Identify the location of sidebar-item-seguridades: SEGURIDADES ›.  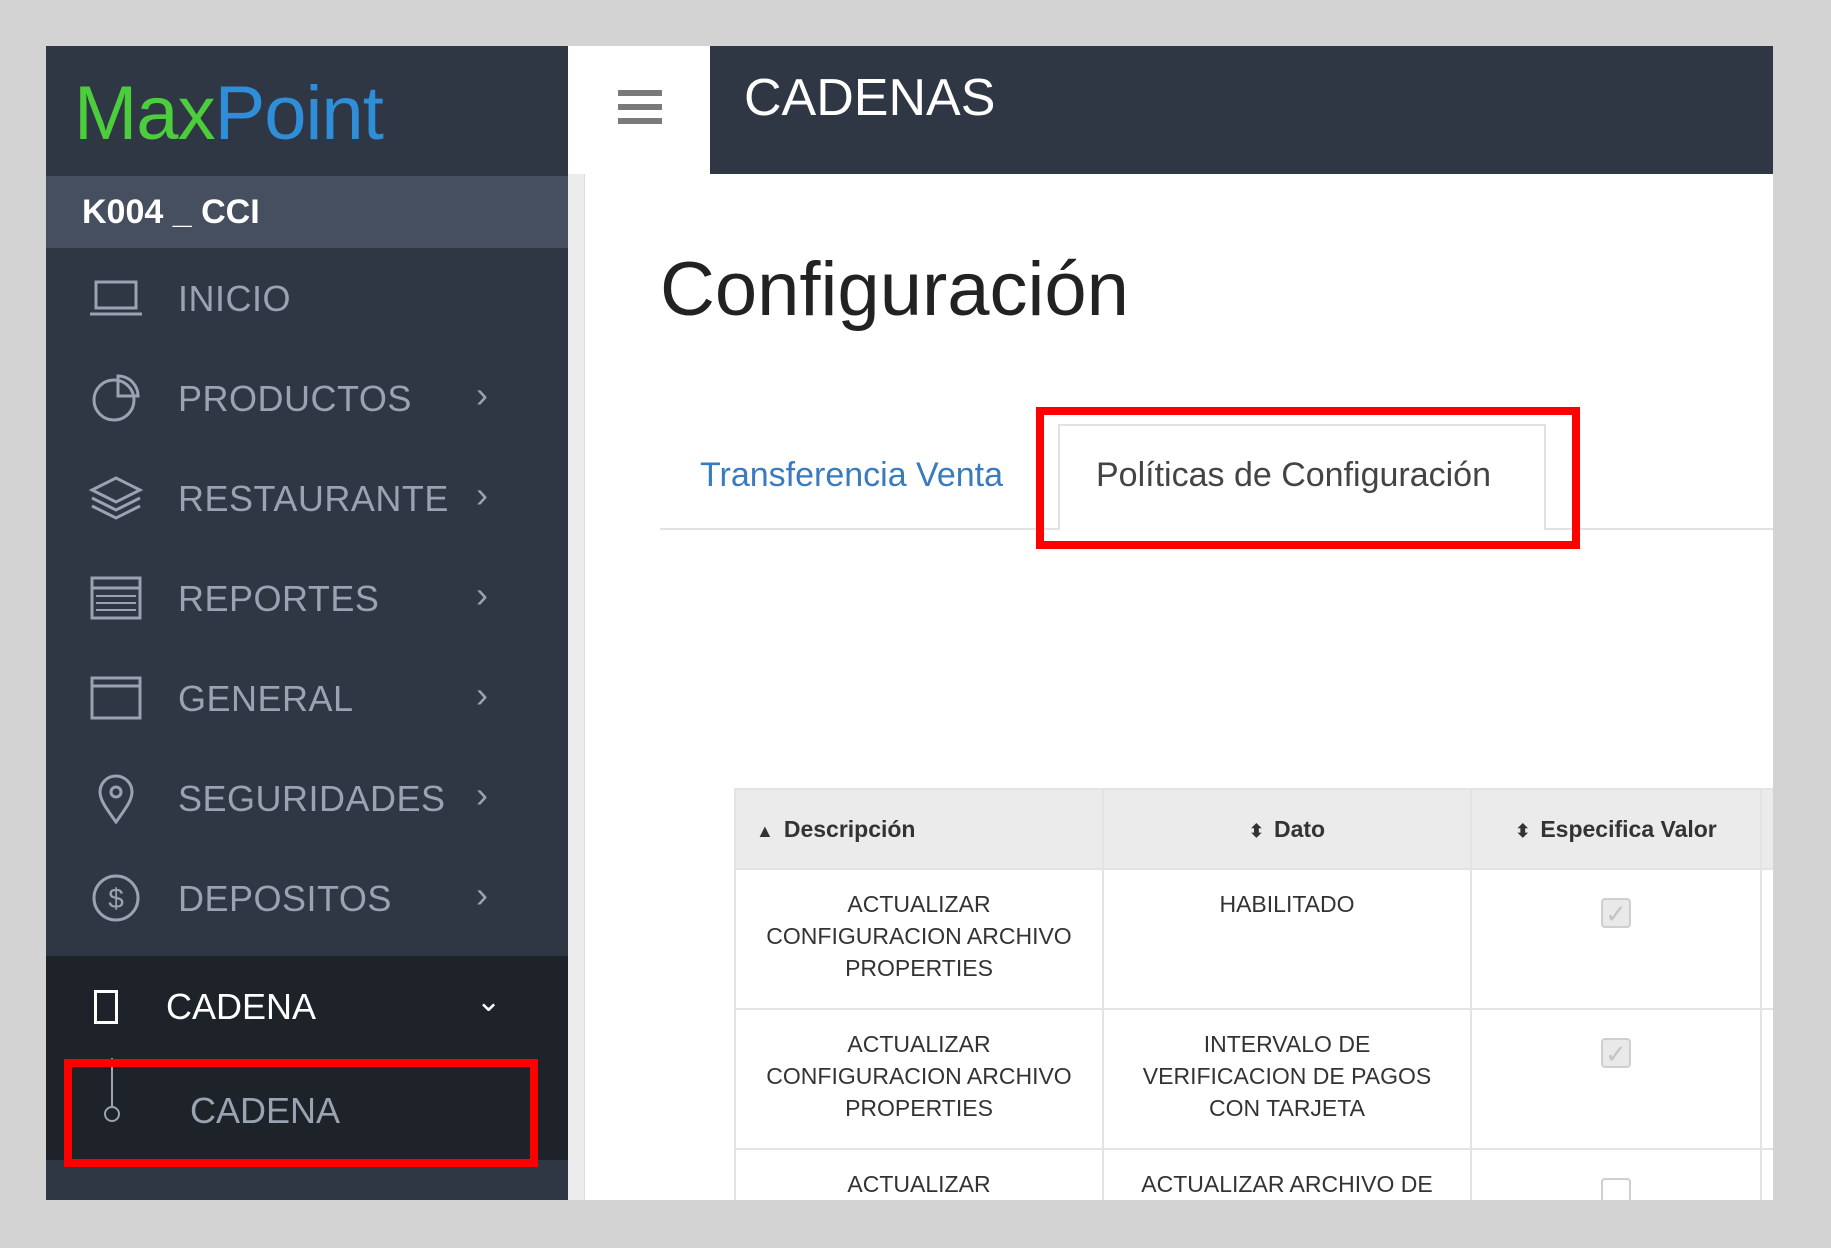
(307, 798).